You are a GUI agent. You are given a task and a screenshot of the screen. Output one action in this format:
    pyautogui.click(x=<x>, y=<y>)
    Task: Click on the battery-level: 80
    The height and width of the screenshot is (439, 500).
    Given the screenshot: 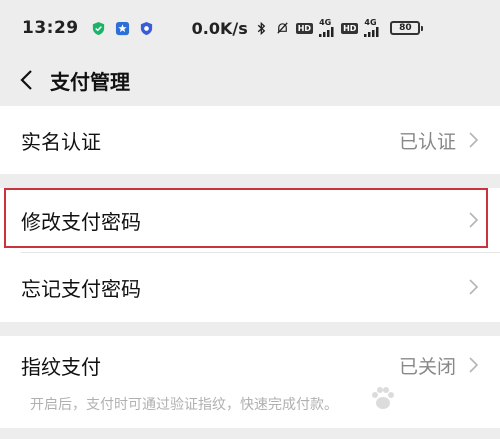 What is the action you would take?
    pyautogui.click(x=405, y=28)
    